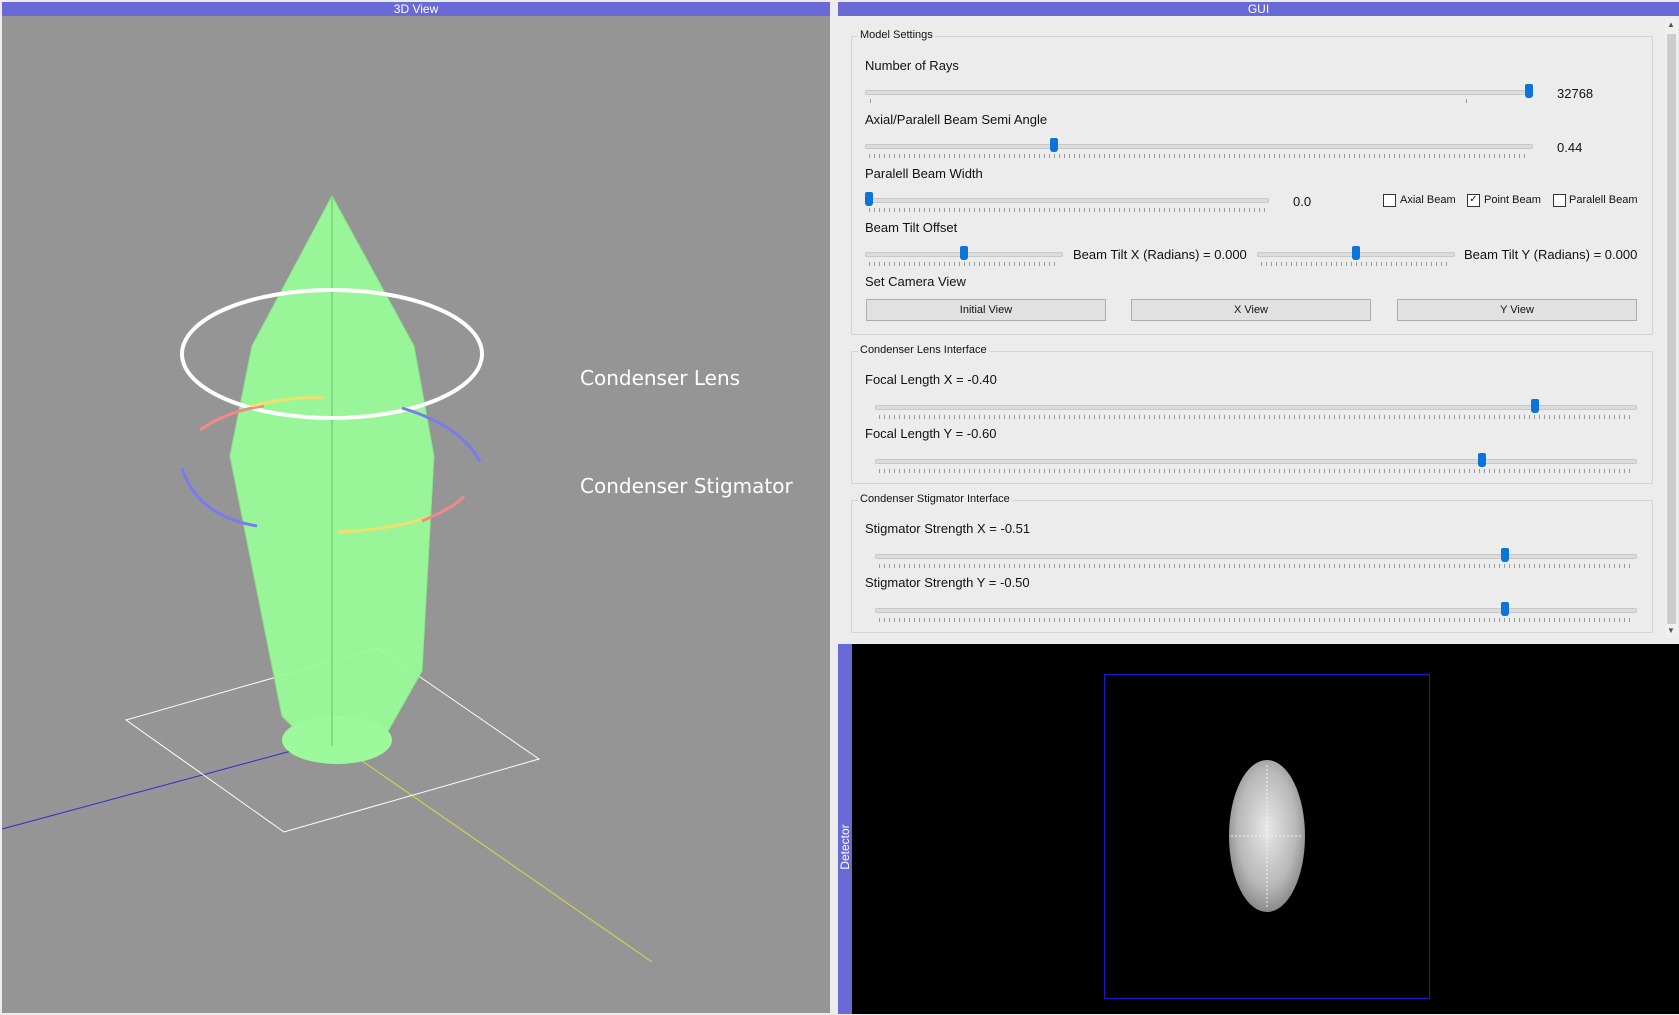 The width and height of the screenshot is (1679, 1015). What do you see at coordinates (915, 281) in the screenshot?
I see `camera-view-label: Set Camera View` at bounding box center [915, 281].